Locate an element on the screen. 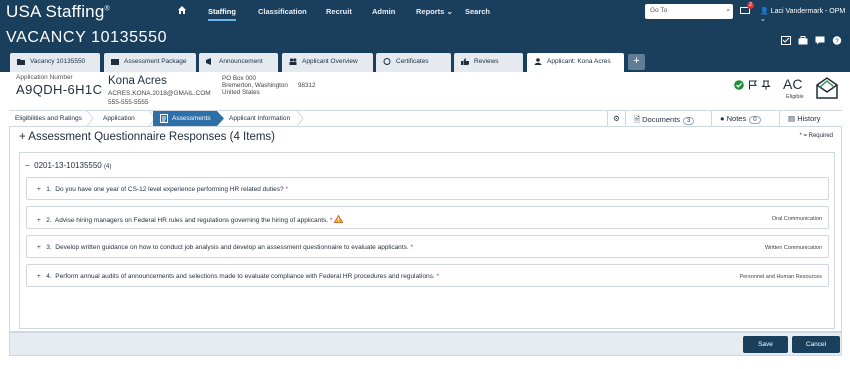 Image resolution: width=850 pixels, height=369 pixels. notes-button: ● Notes 0 is located at coordinates (745, 118).